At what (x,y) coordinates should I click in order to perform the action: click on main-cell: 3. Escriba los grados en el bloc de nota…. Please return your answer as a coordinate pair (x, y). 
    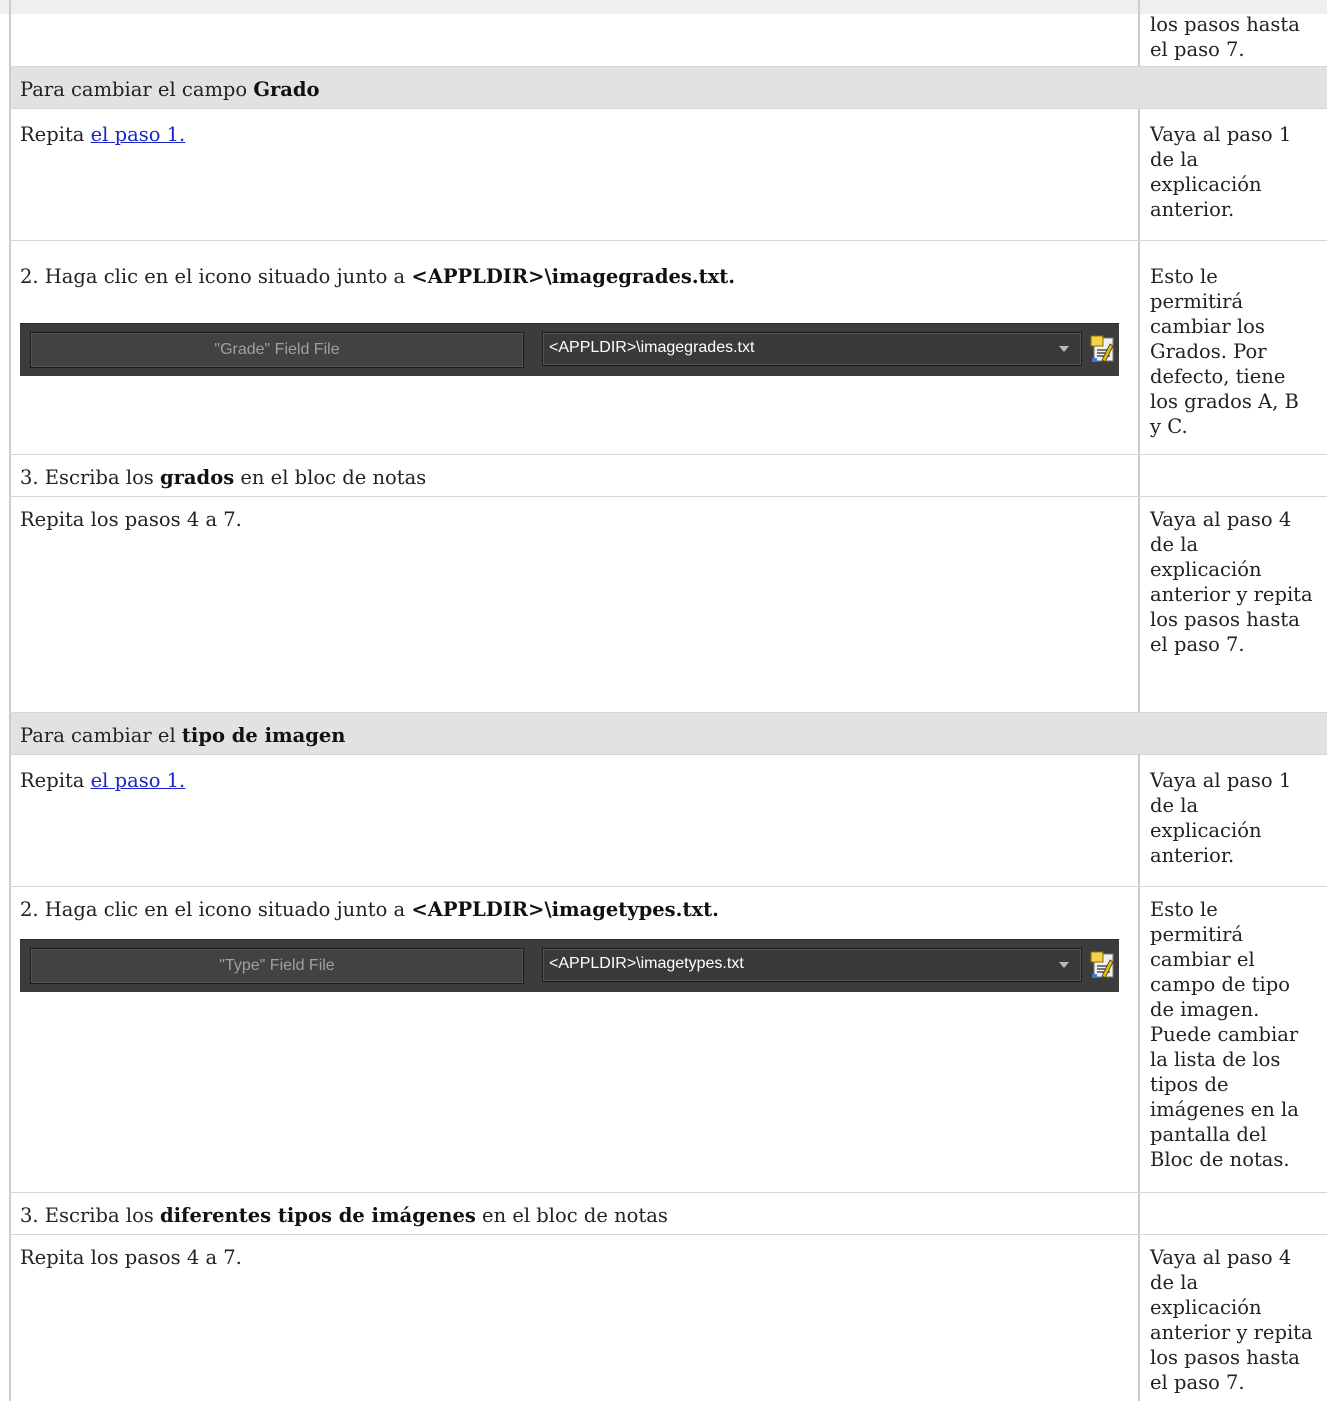
    Looking at the image, I should click on (574, 476).